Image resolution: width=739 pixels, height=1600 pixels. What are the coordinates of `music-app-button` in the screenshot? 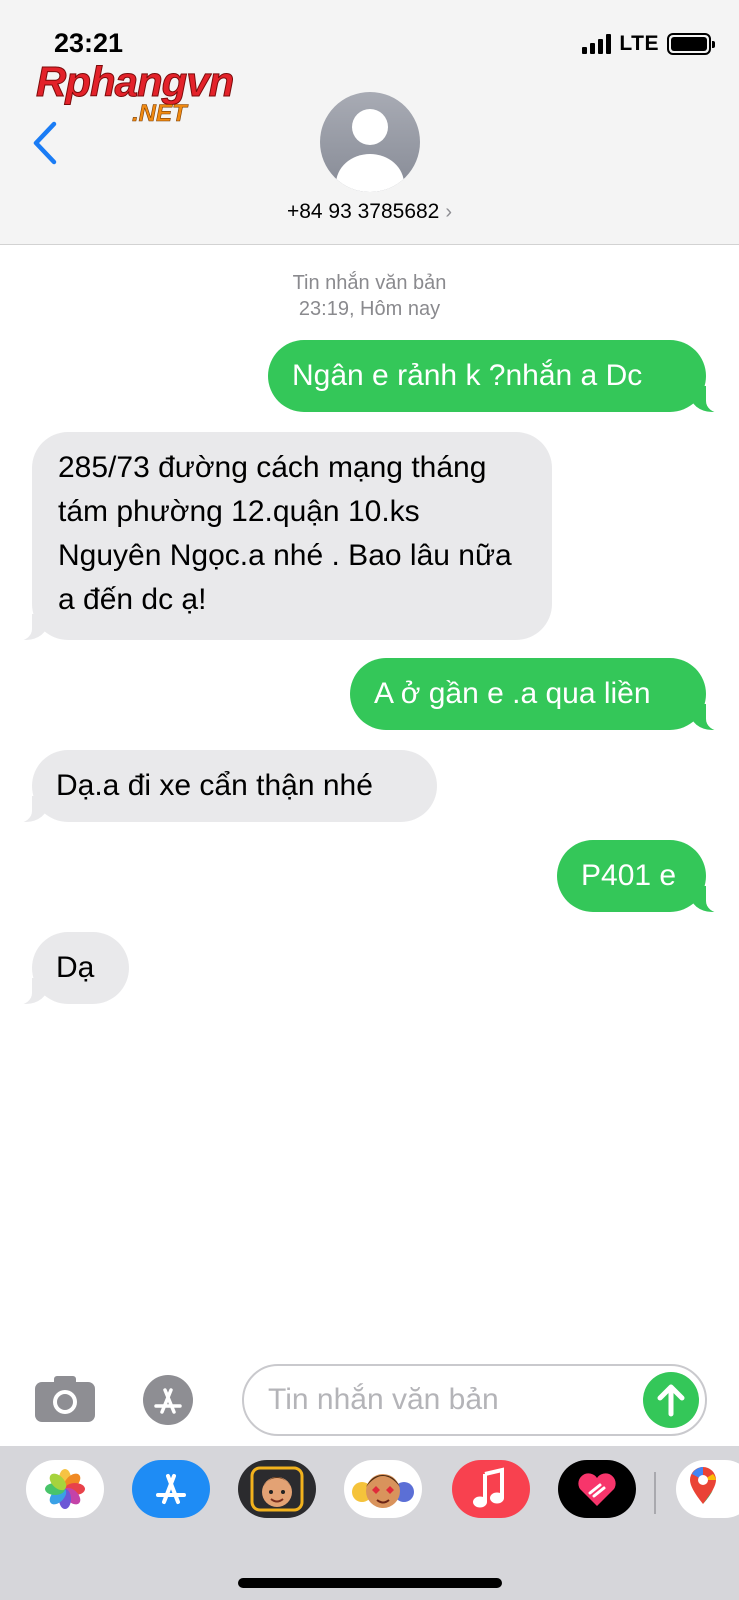 It's located at (491, 1489).